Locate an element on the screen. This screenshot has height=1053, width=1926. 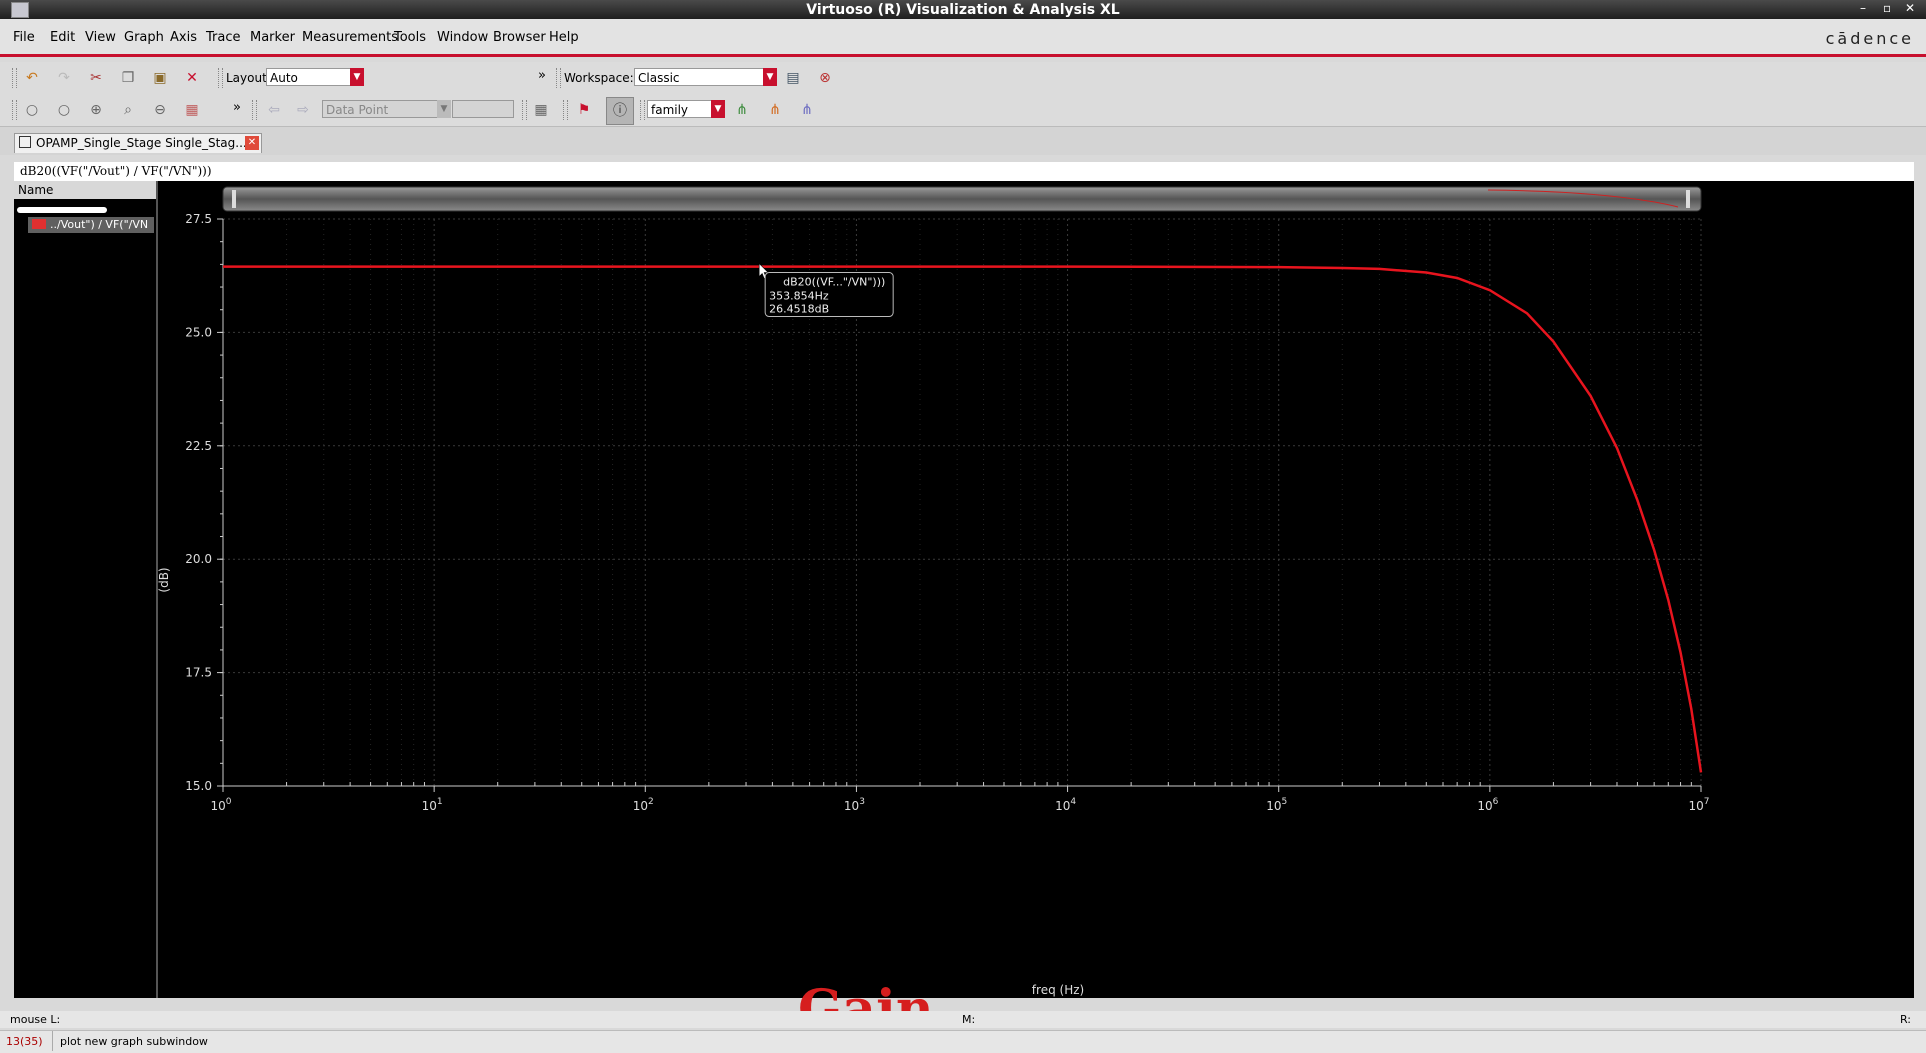
y-tick-label: 20.0 is located at coordinates (198, 559).